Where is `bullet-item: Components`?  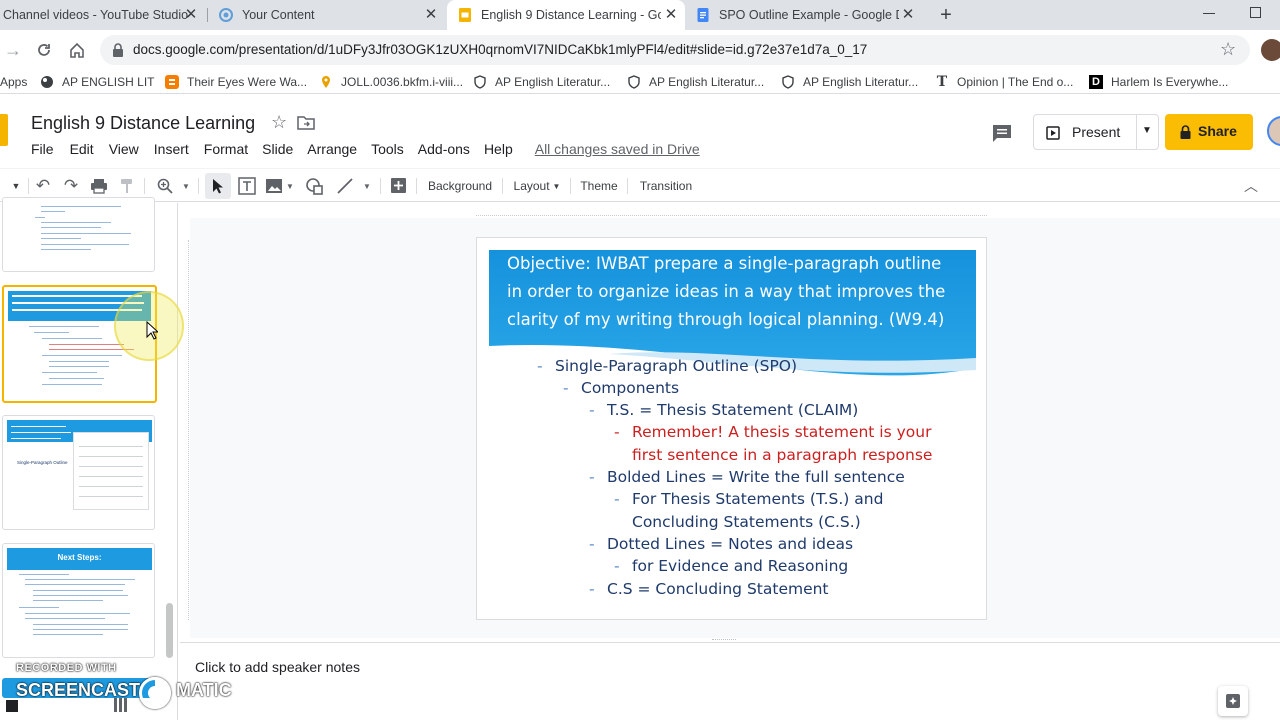
bullet-item: Components is located at coordinates (630, 388).